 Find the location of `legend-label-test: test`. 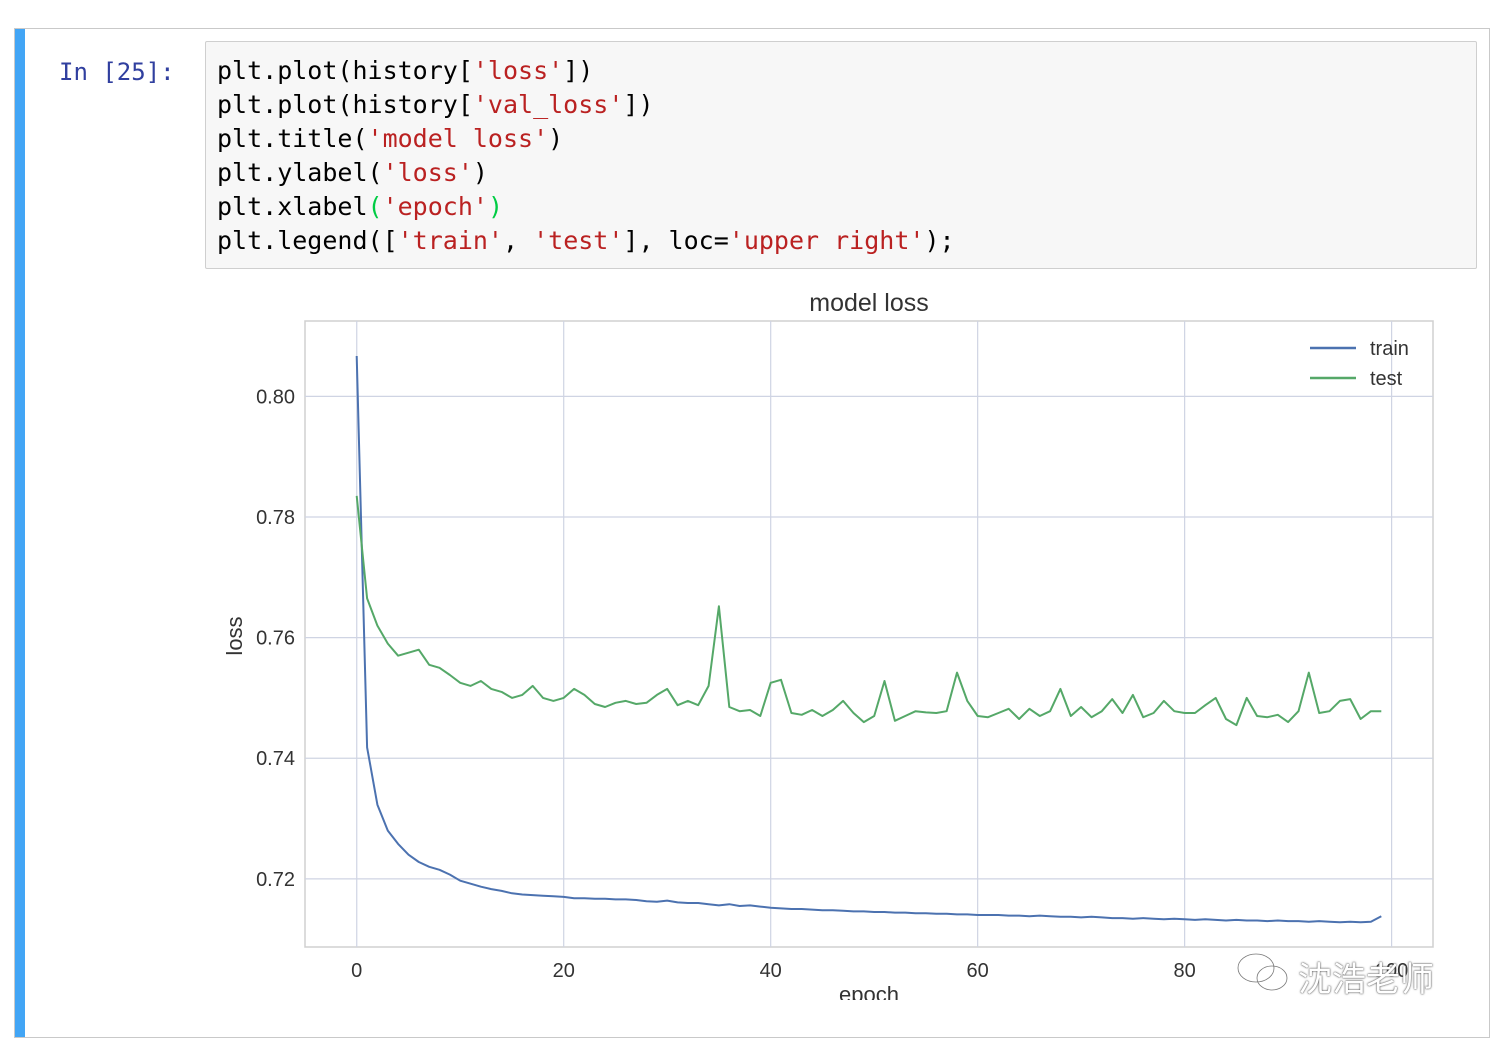

legend-label-test: test is located at coordinates (1386, 379).